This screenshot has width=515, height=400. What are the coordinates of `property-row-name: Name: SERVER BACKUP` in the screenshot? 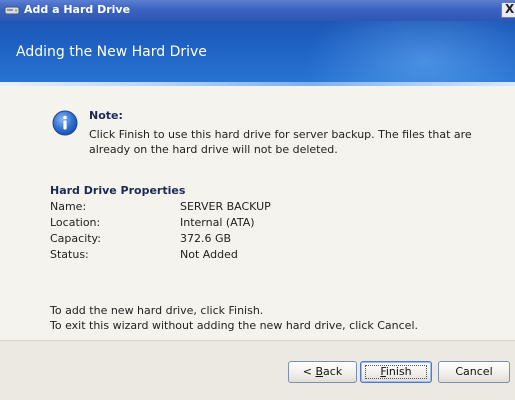 It's located at (210, 208).